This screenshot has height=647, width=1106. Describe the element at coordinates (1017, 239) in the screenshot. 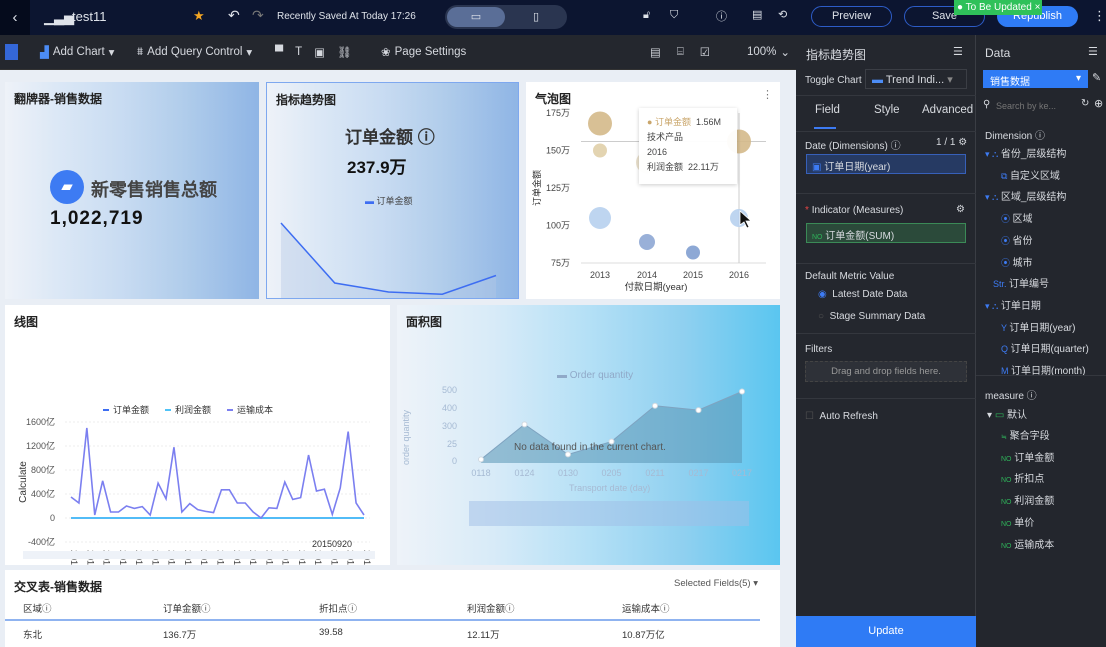

I see `dimension-field: ⦿ 省份` at that location.